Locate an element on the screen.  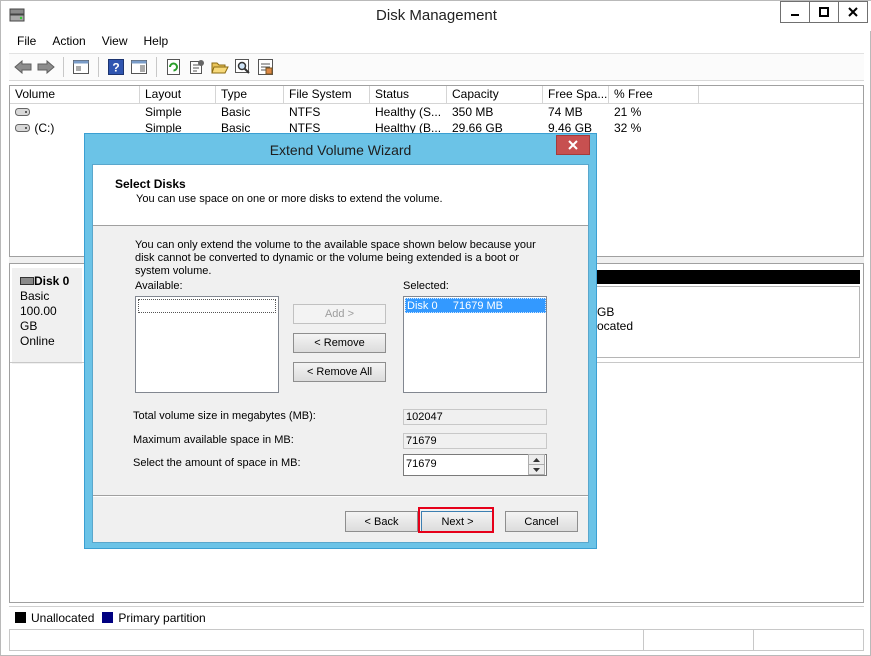
primary-swatch is located at coordinates (108, 617).